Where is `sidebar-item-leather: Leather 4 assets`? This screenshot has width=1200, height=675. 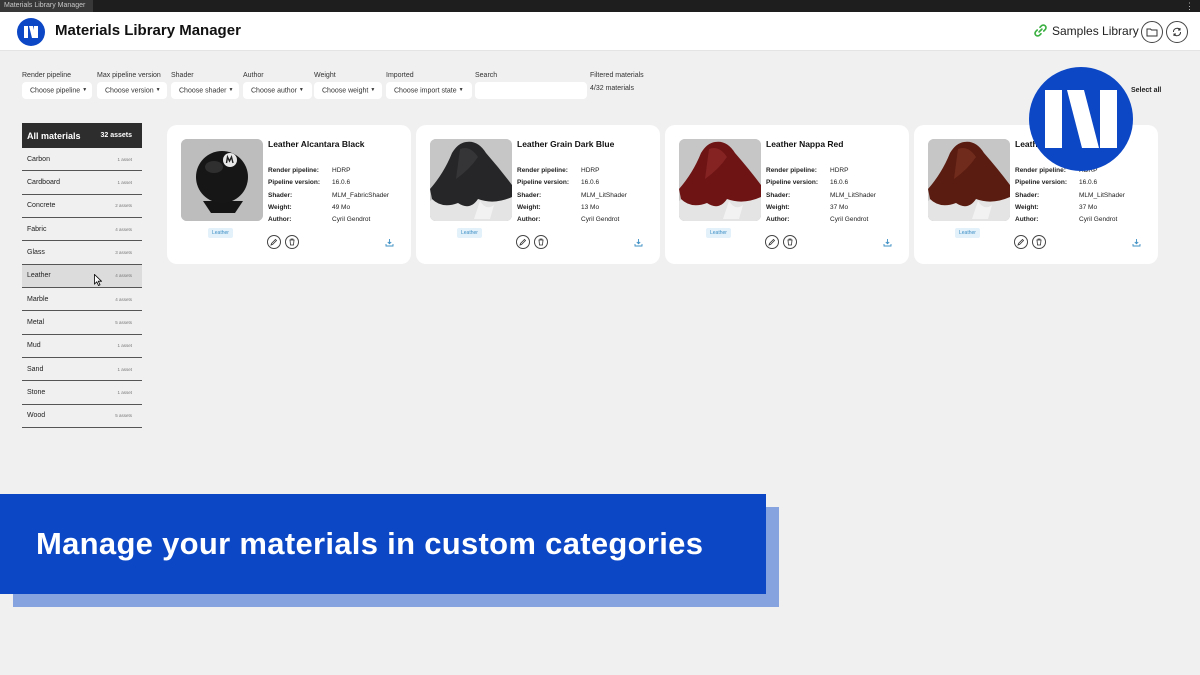 sidebar-item-leather: Leather 4 assets is located at coordinates (82, 276).